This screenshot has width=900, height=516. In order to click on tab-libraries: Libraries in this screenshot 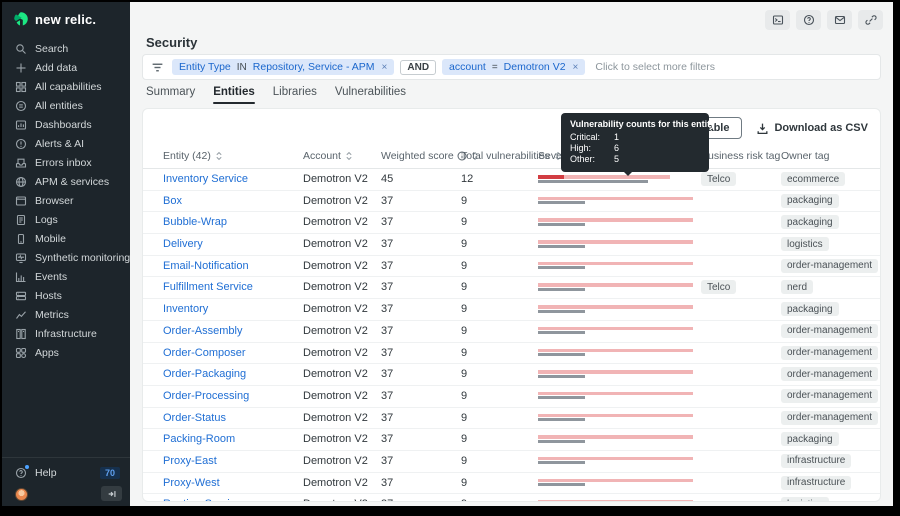, I will do `click(295, 95)`.